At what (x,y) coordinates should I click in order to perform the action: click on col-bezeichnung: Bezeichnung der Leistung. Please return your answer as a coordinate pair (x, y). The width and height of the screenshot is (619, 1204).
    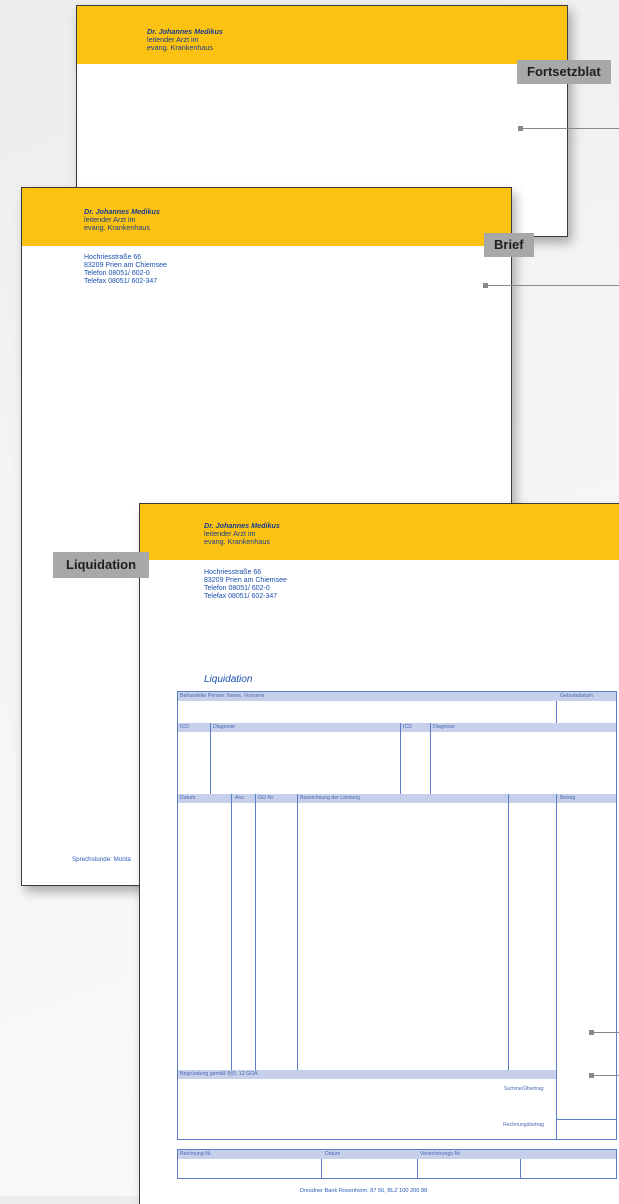
    Looking at the image, I should click on (330, 798).